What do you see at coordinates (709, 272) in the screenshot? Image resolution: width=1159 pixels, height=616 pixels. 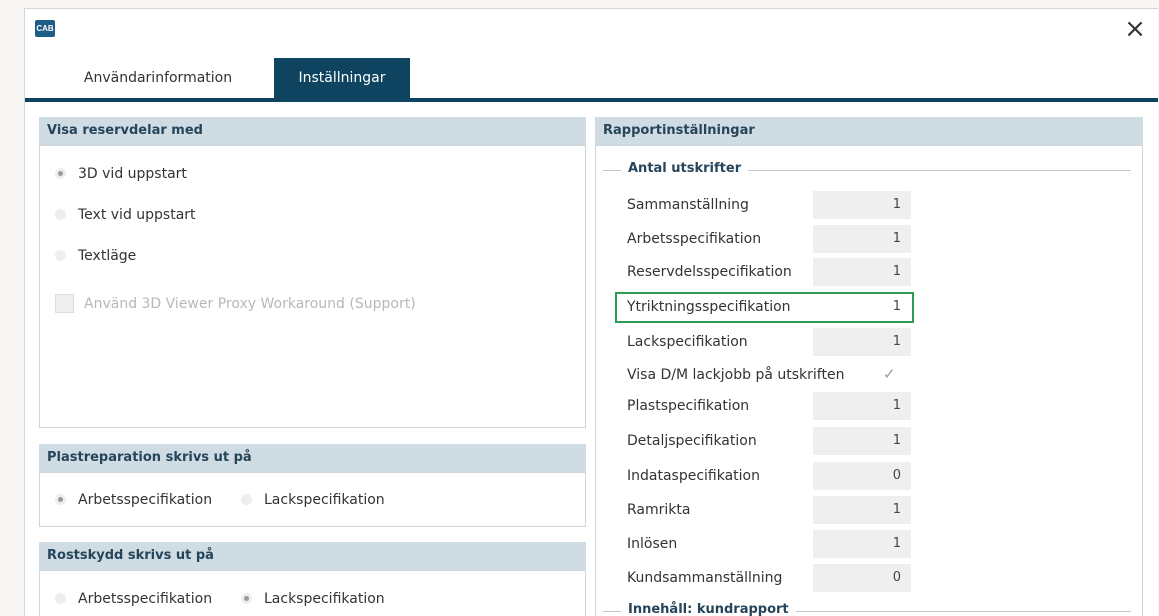 I see `report-row-label: Reservdelsspecifikation` at bounding box center [709, 272].